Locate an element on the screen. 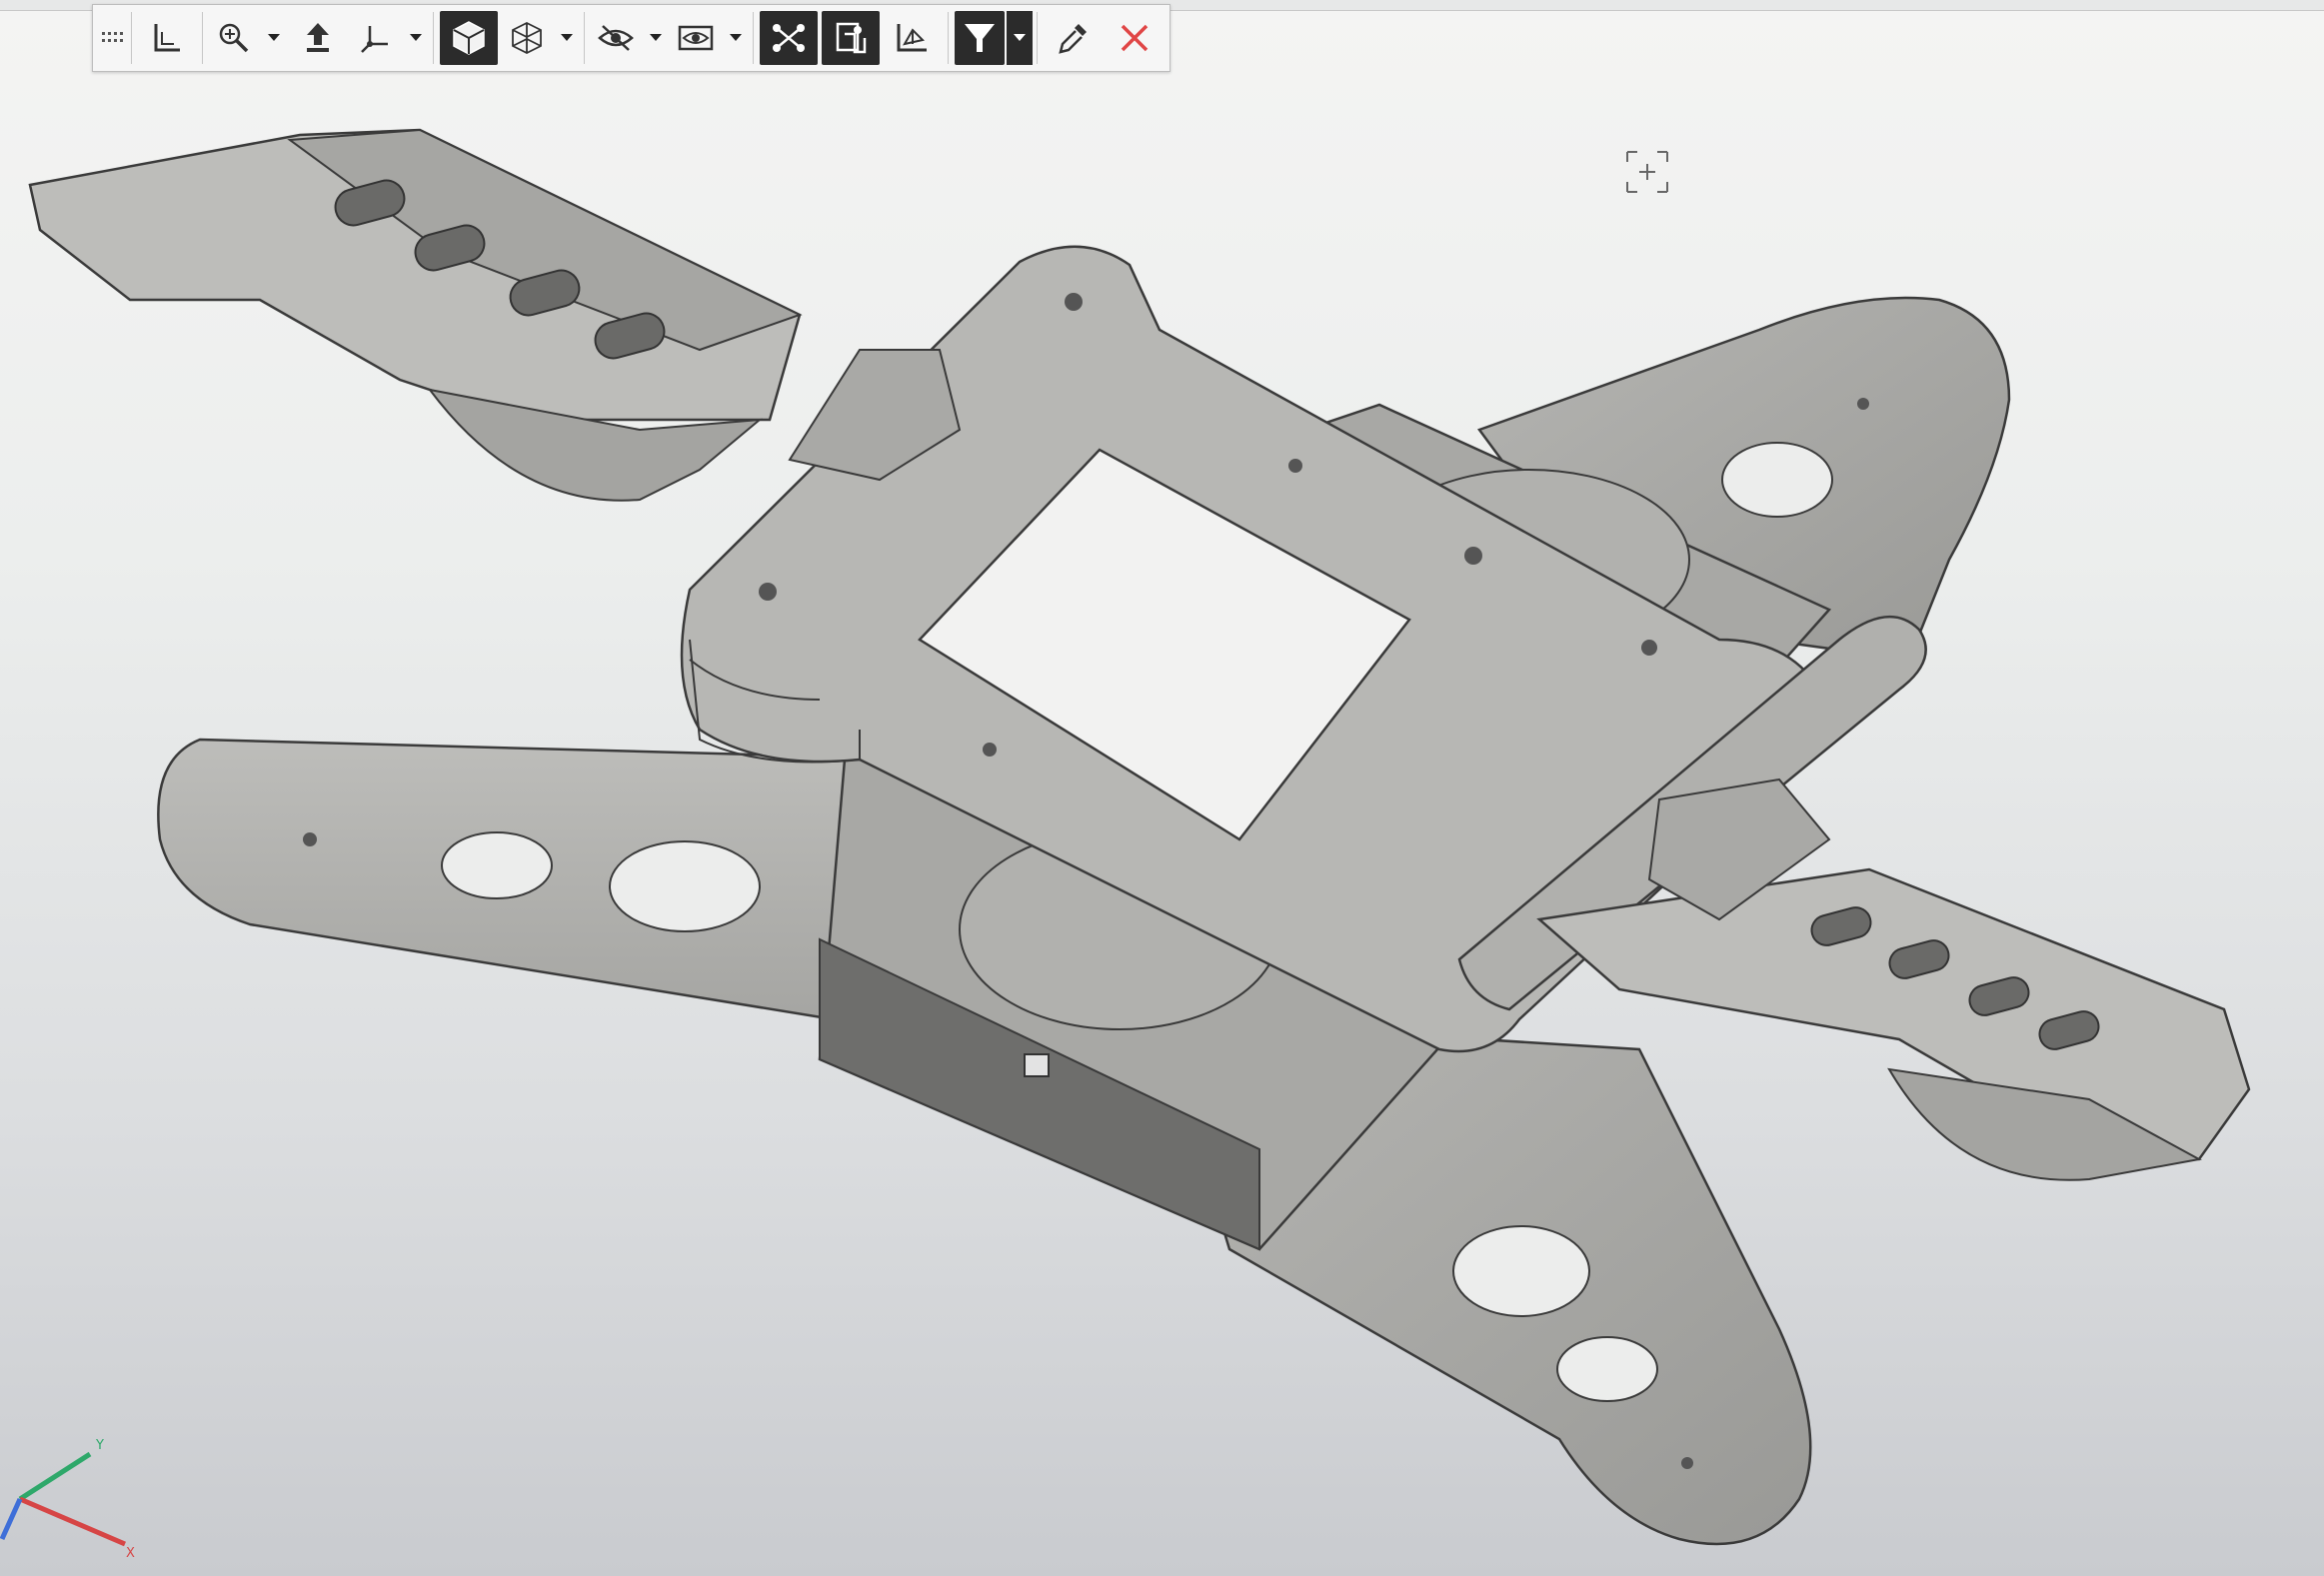  section-view-icon is located at coordinates (913, 38).